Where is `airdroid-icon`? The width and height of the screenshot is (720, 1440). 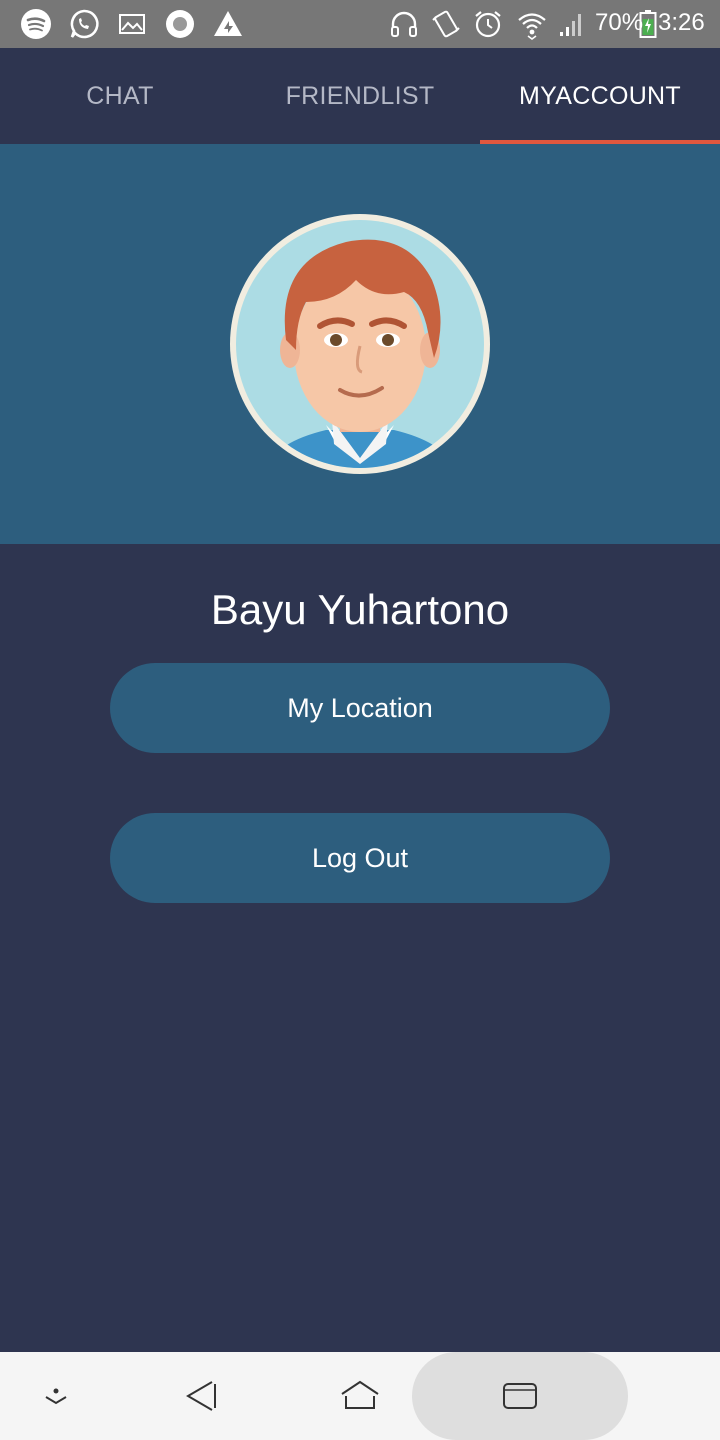
airdroid-icon is located at coordinates (228, 24).